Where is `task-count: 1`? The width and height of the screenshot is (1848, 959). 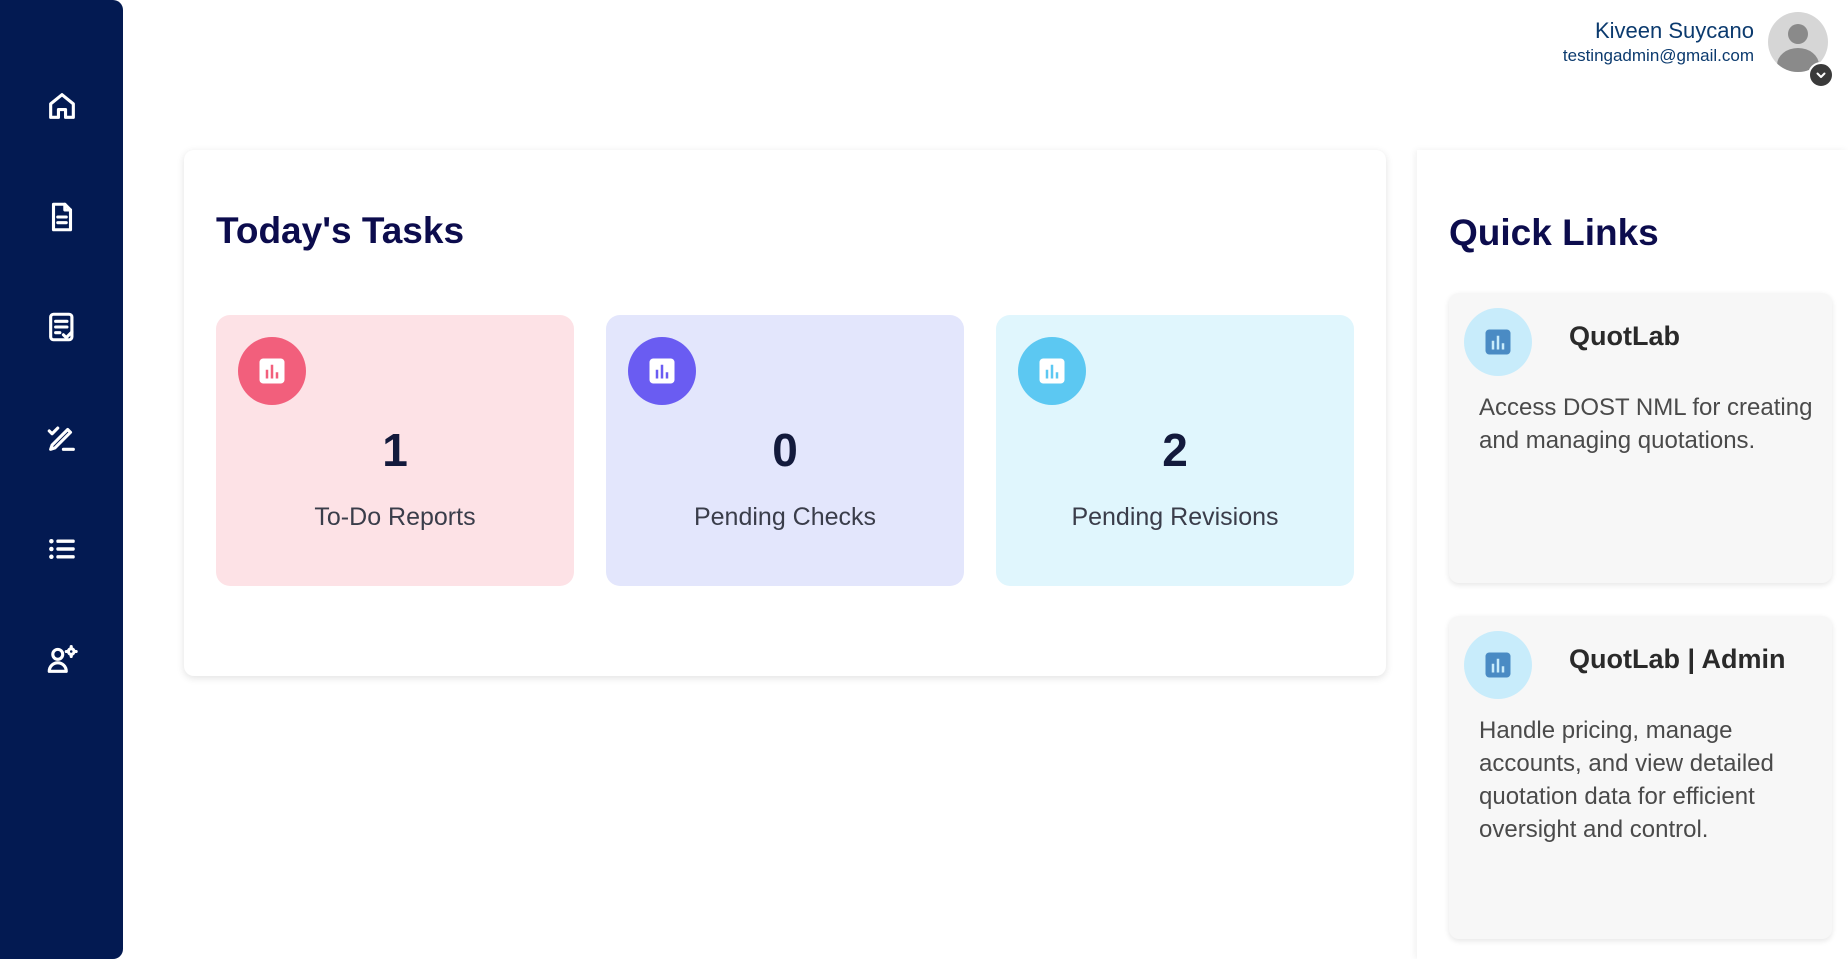 task-count: 1 is located at coordinates (395, 450).